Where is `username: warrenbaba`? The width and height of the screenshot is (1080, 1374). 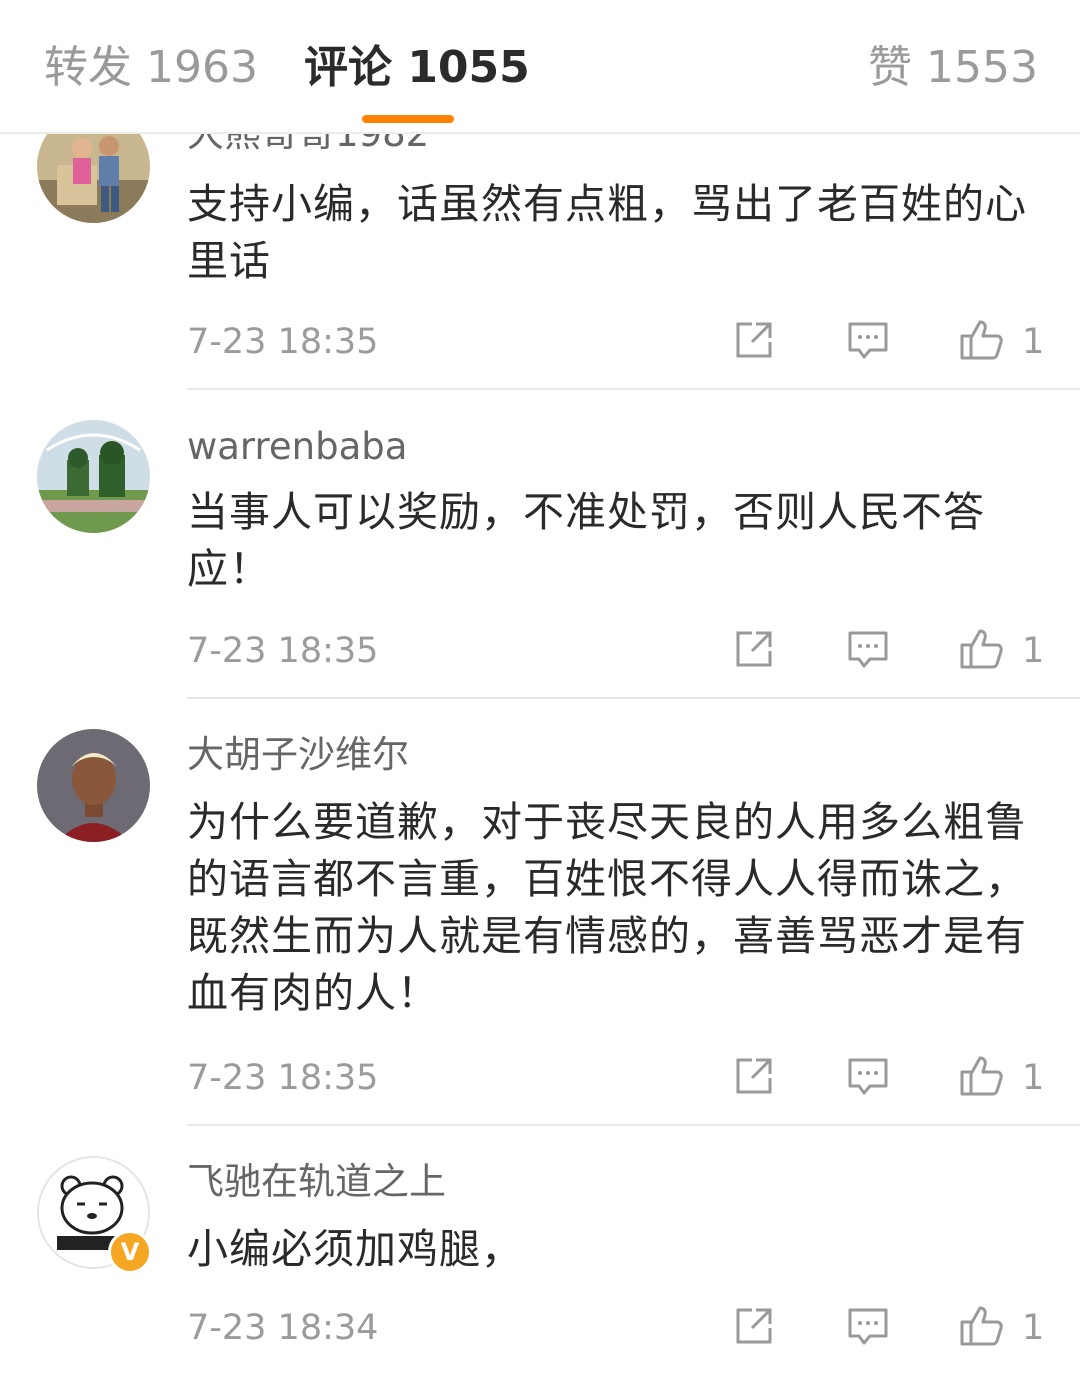
username: warrenbaba is located at coordinates (297, 447).